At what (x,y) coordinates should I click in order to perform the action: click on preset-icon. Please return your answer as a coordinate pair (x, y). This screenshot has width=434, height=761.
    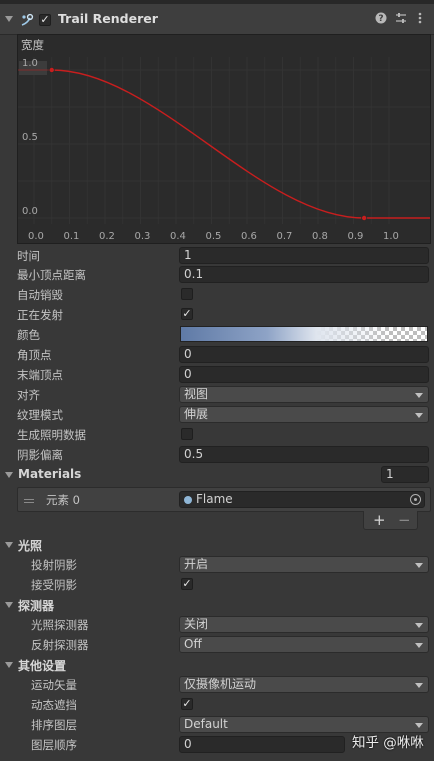
    Looking at the image, I should click on (401, 19).